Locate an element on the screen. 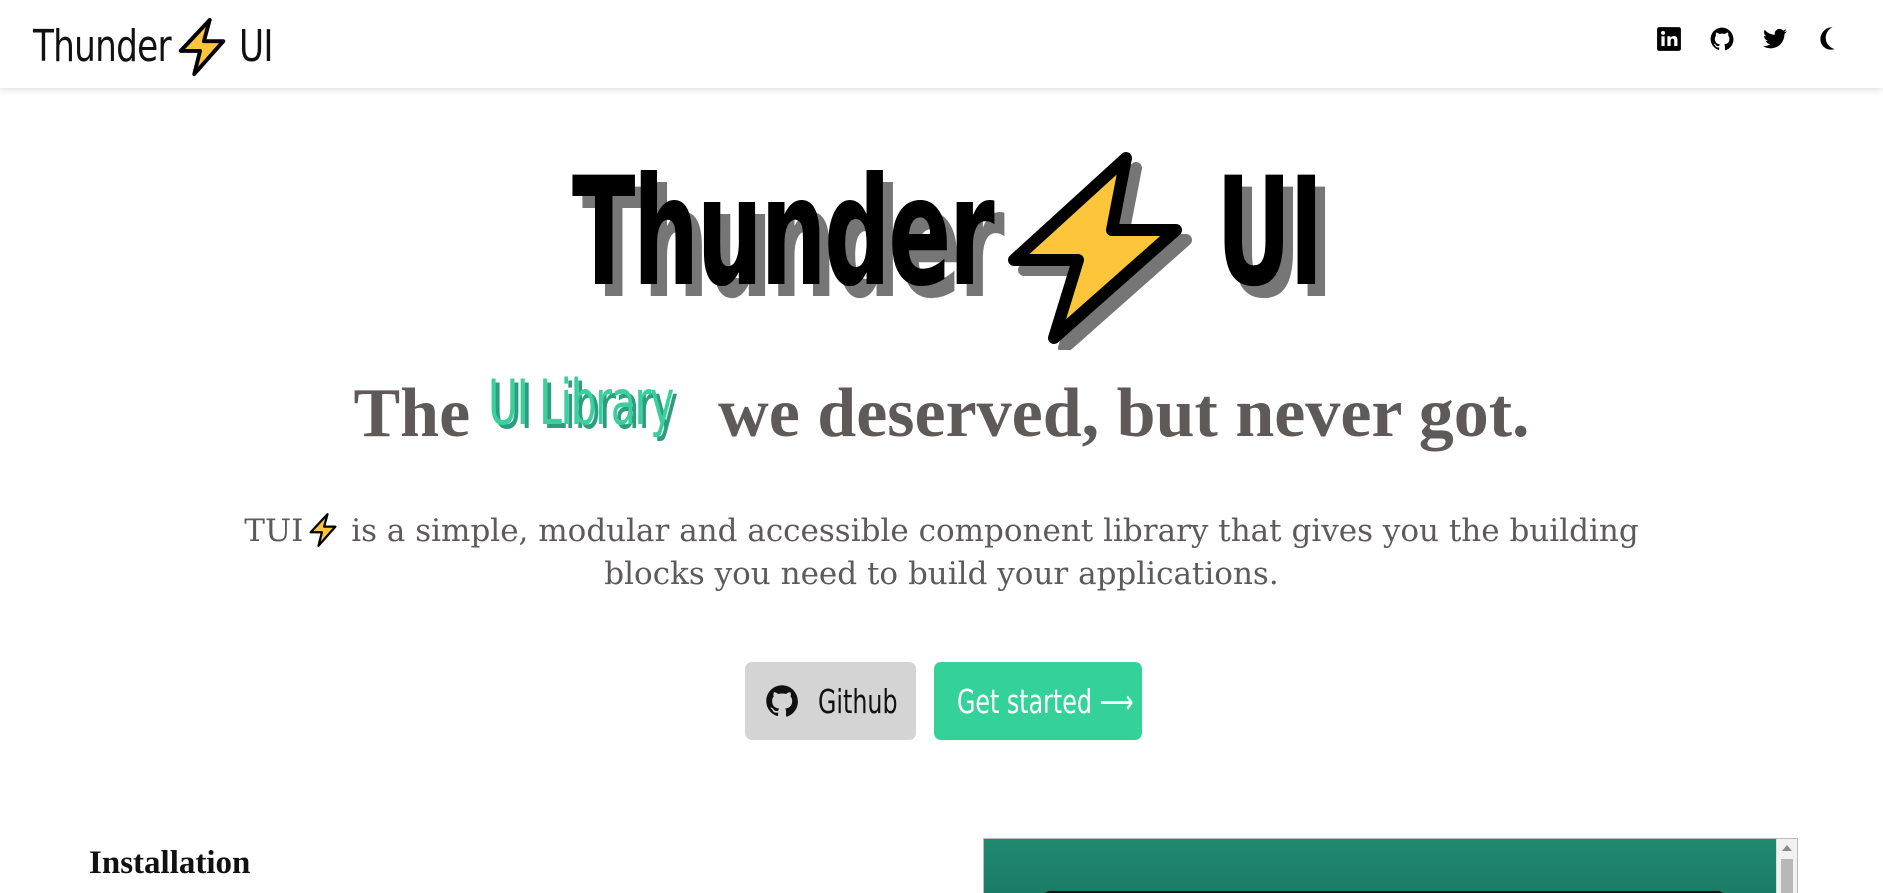  hero-logo-thunder: Thunder is located at coordinates (783, 233).